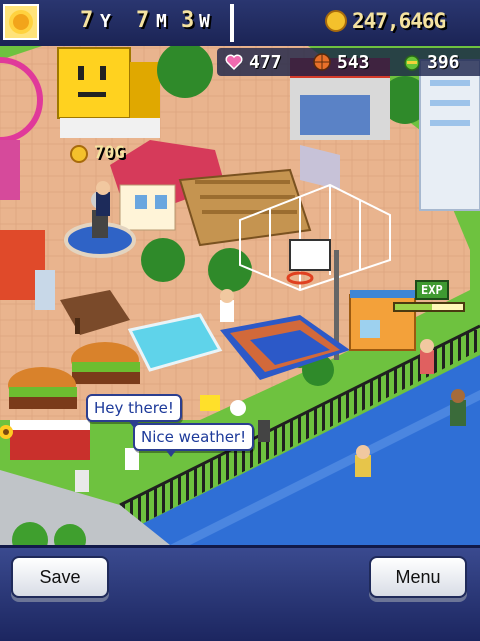  What do you see at coordinates (265, 62) in the screenshot?
I see `hearts-value: 477` at bounding box center [265, 62].